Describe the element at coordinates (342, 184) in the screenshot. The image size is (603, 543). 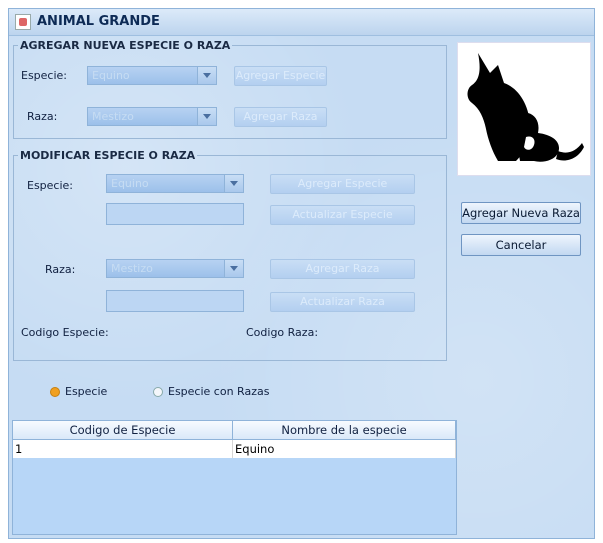
I see `modificar-agregar-especie-button: Agregar Especie` at that location.